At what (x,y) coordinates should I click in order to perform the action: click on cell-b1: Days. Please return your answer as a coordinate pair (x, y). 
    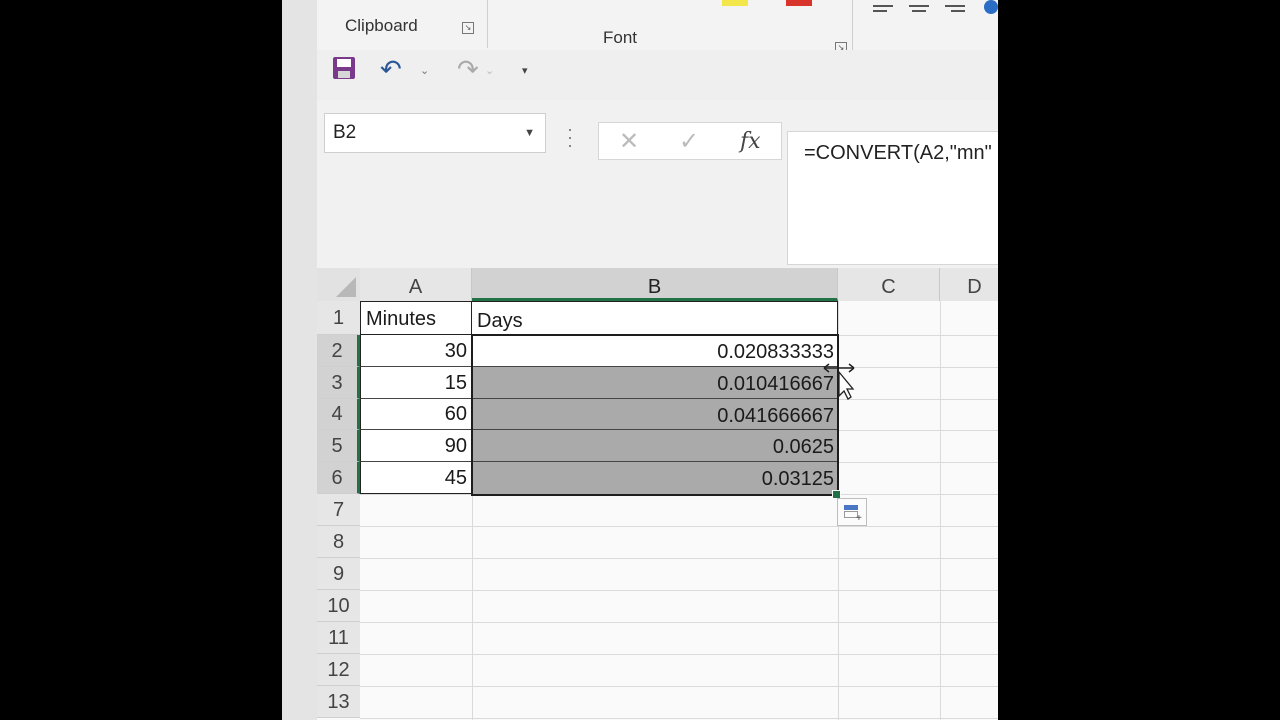
    Looking at the image, I should click on (655, 318).